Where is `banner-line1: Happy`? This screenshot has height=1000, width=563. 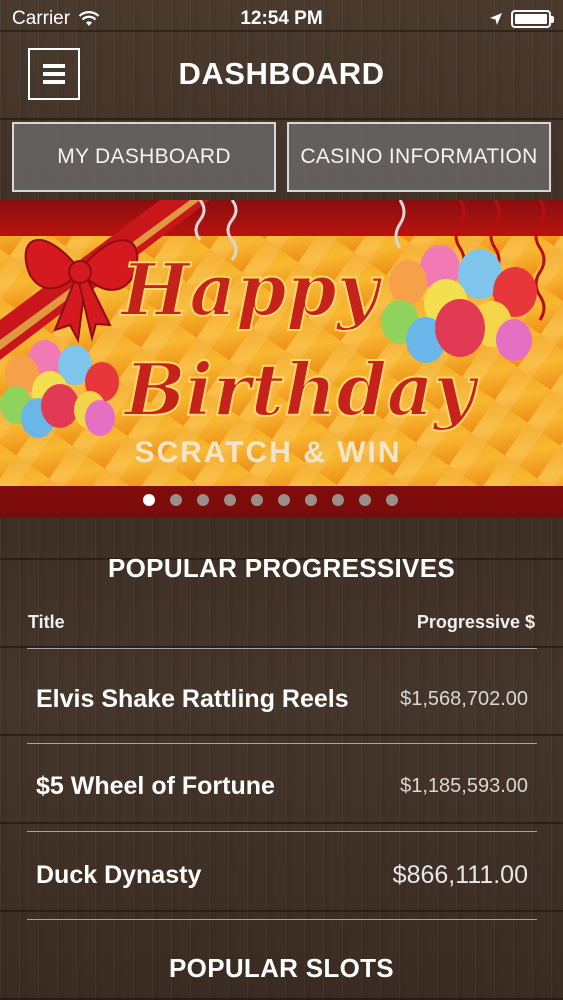
banner-line1: Happy is located at coordinates (250, 289).